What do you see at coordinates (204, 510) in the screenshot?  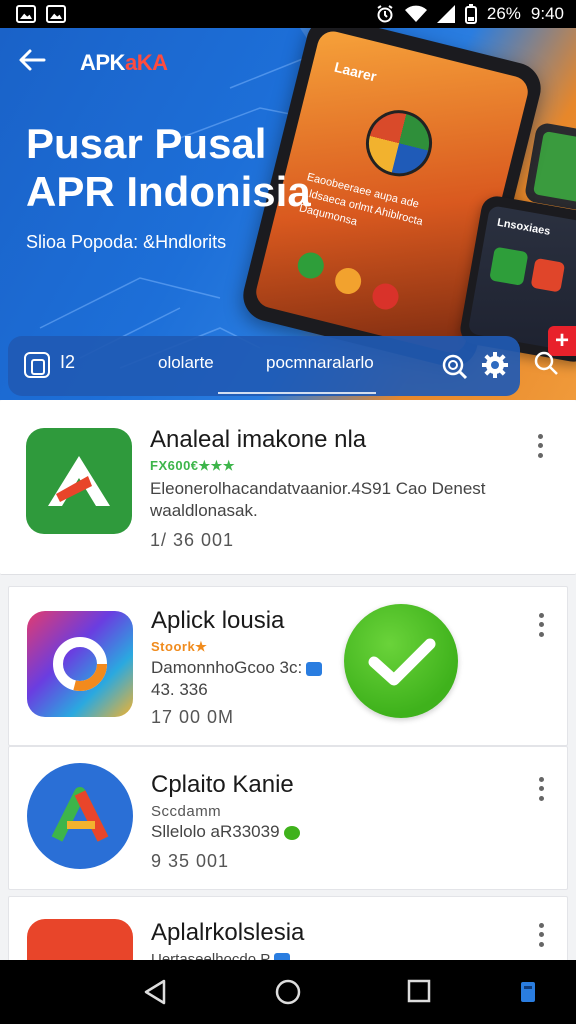 I see `app-description-line2: waaldlonasak.` at bounding box center [204, 510].